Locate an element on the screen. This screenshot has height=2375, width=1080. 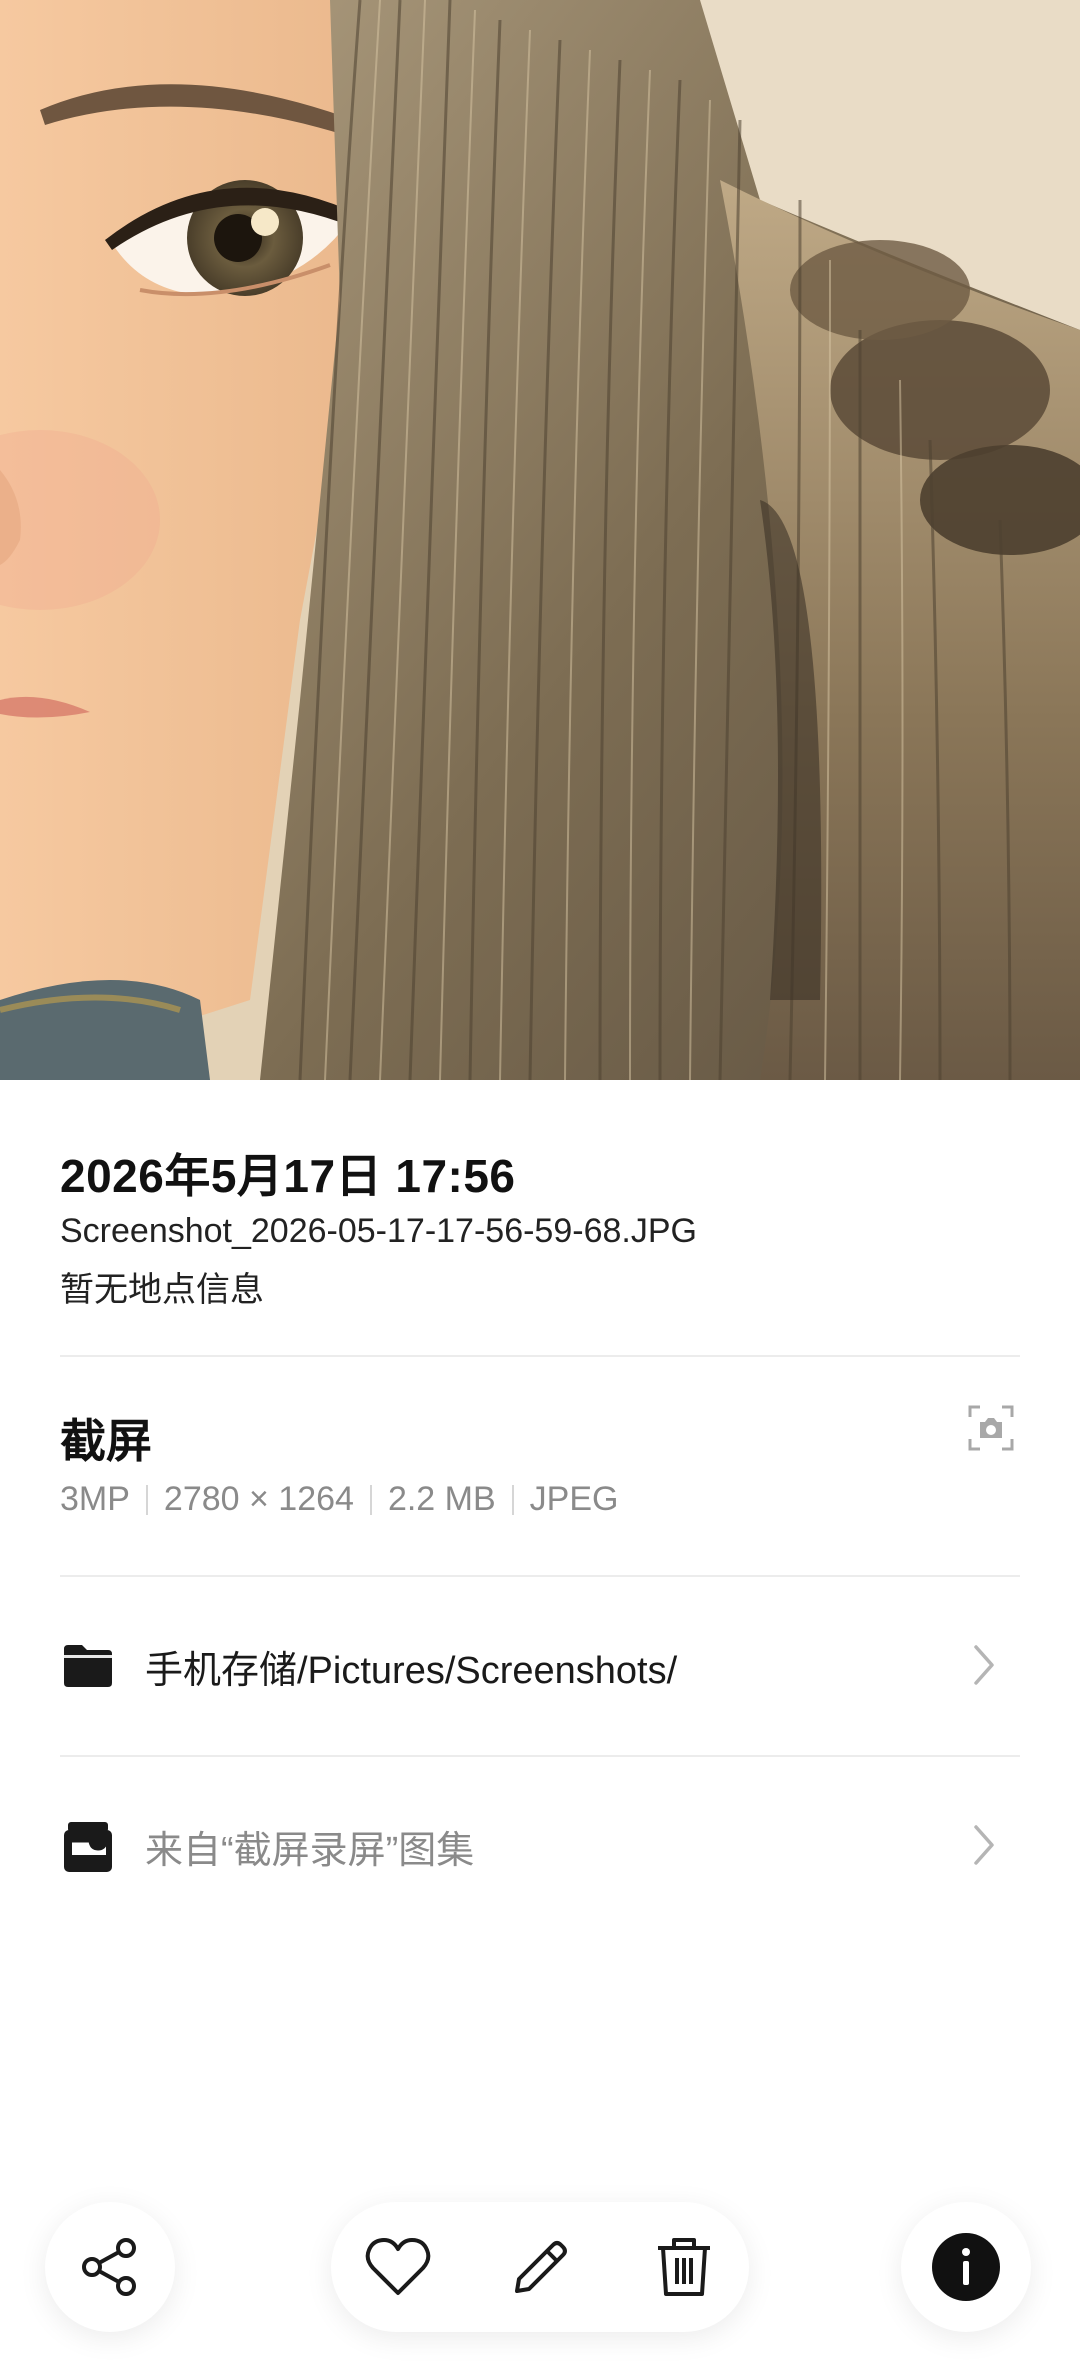
info-button is located at coordinates (966, 2267).